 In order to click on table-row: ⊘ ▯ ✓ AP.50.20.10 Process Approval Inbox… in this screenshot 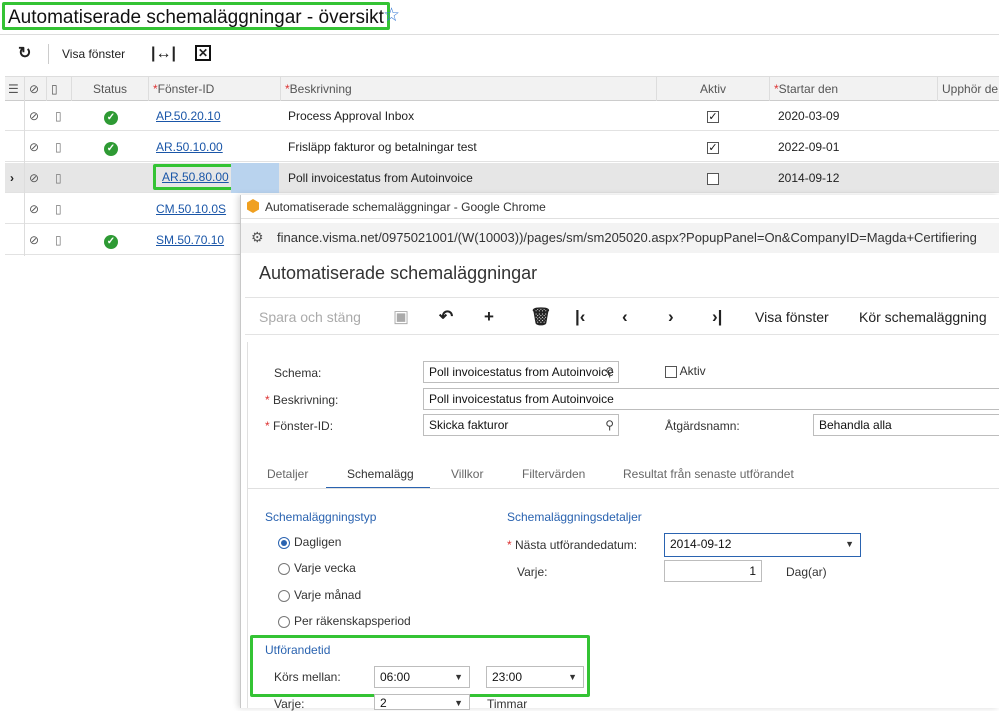, I will do `click(502, 116)`.